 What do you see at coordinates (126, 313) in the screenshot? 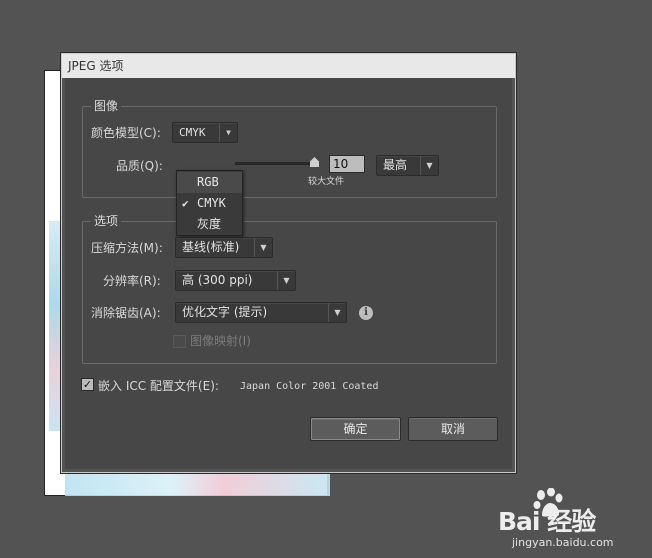
I see `antialias-label: 消除锯齿(A):` at bounding box center [126, 313].